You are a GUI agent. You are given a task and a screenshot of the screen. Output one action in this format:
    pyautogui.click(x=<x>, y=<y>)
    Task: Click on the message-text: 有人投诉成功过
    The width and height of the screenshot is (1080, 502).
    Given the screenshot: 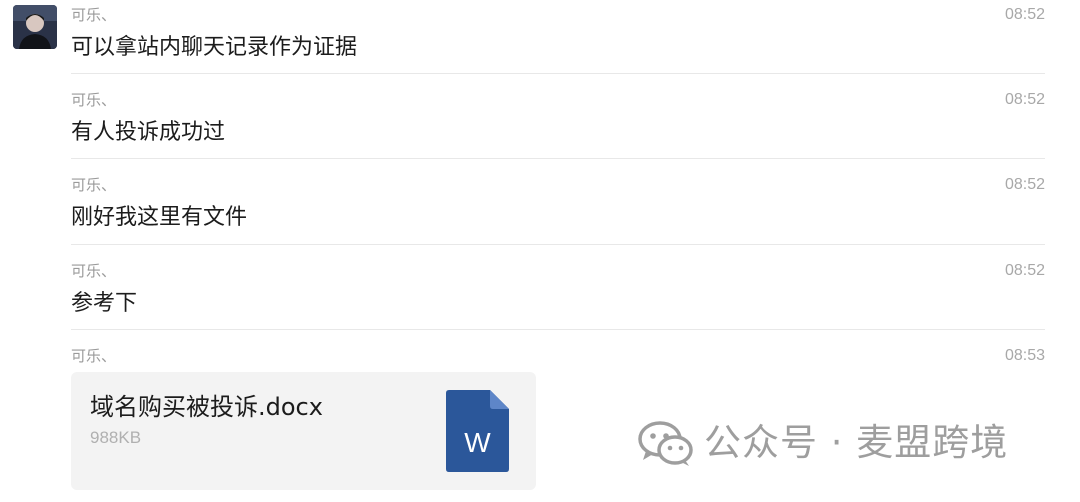 What is the action you would take?
    pyautogui.click(x=148, y=132)
    